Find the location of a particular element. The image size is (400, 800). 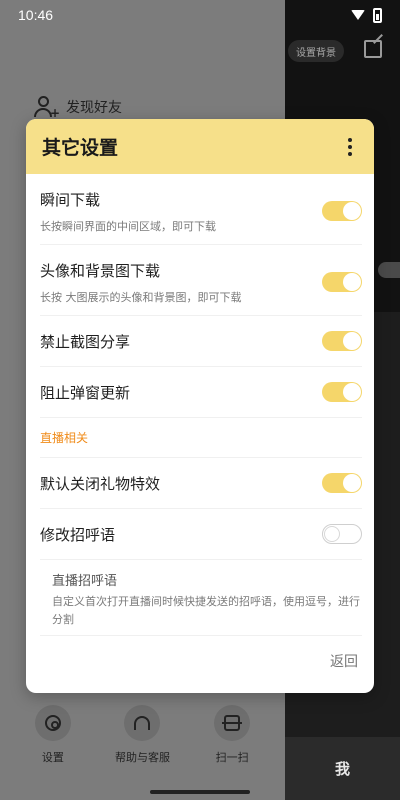

scan-icon is located at coordinates (232, 723).